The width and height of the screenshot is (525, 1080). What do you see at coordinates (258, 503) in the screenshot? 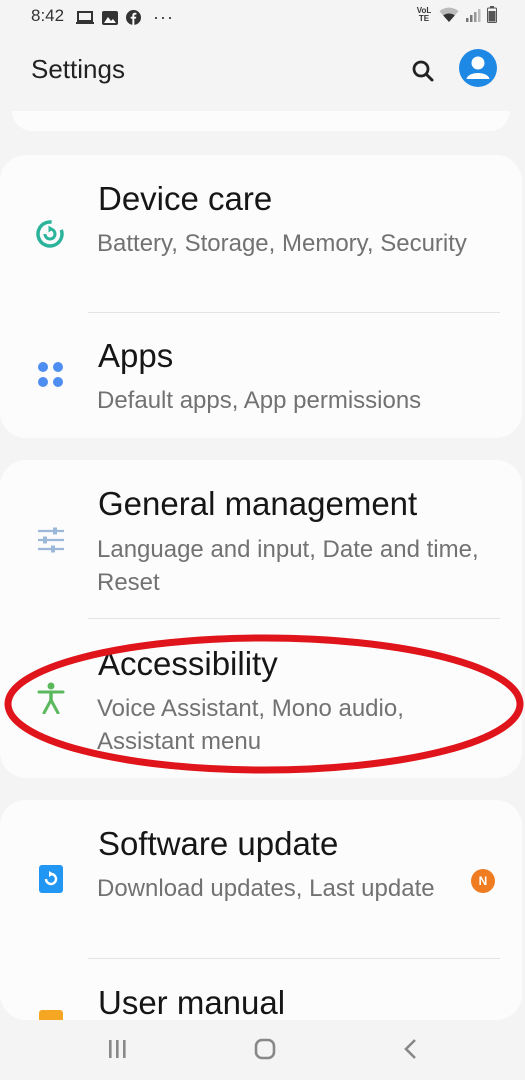
I see `general-management-title: General management` at bounding box center [258, 503].